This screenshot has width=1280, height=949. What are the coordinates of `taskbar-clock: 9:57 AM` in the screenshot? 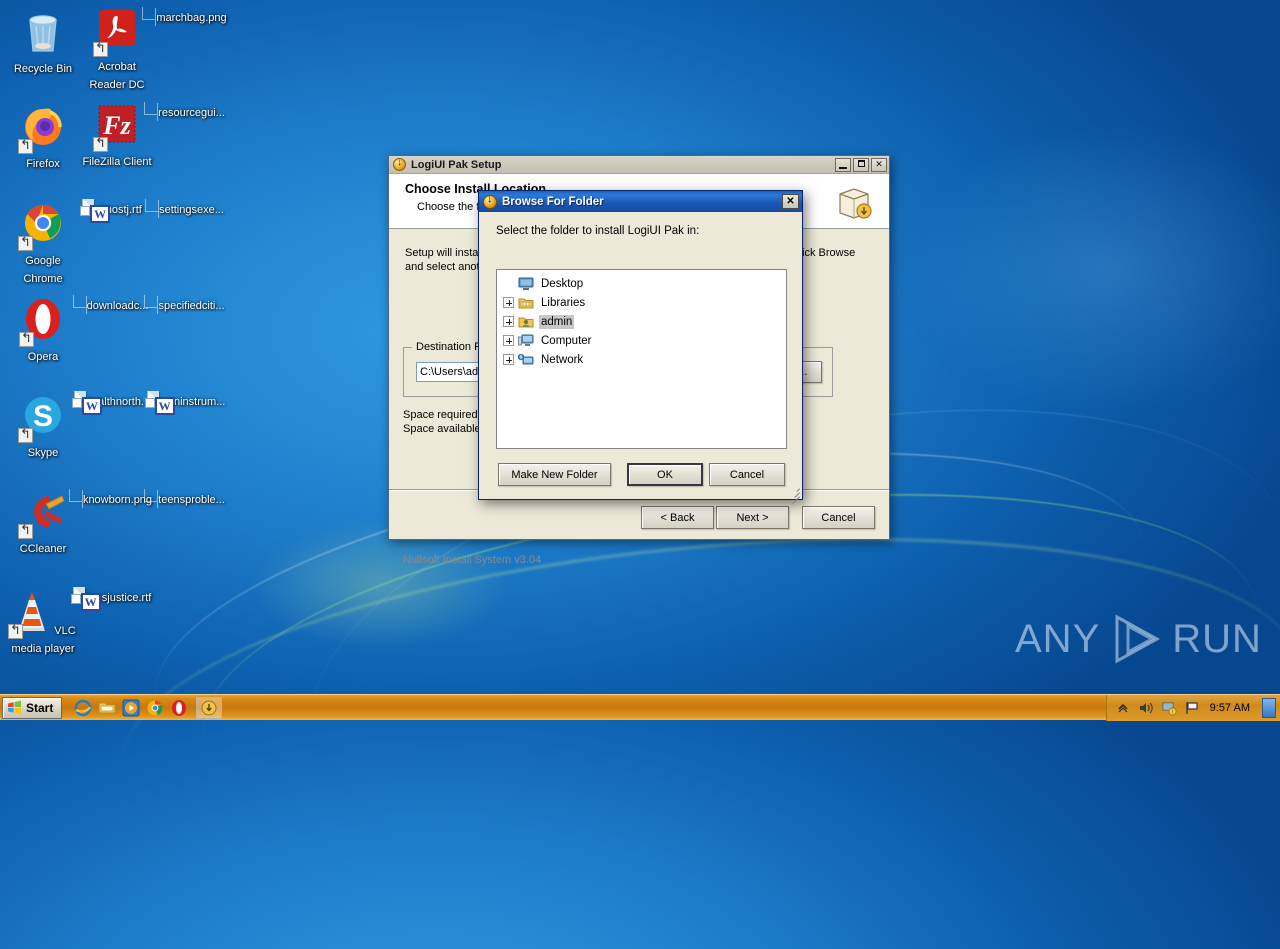 It's located at (1230, 708).